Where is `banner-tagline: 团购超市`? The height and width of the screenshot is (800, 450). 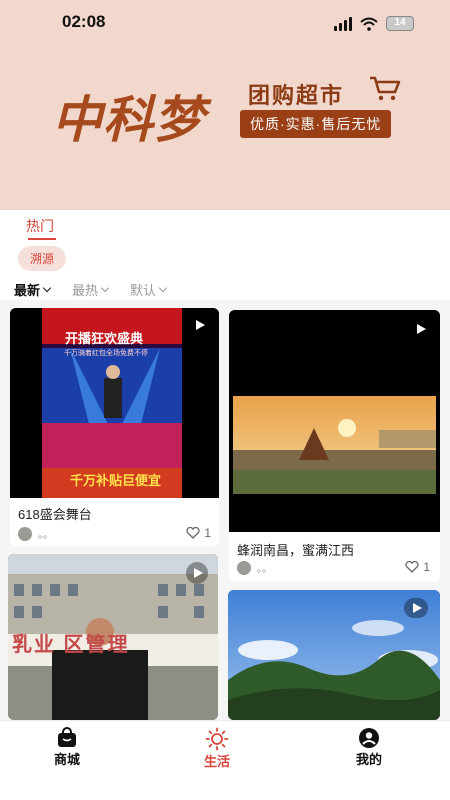 banner-tagline: 团购超市 is located at coordinates (296, 95).